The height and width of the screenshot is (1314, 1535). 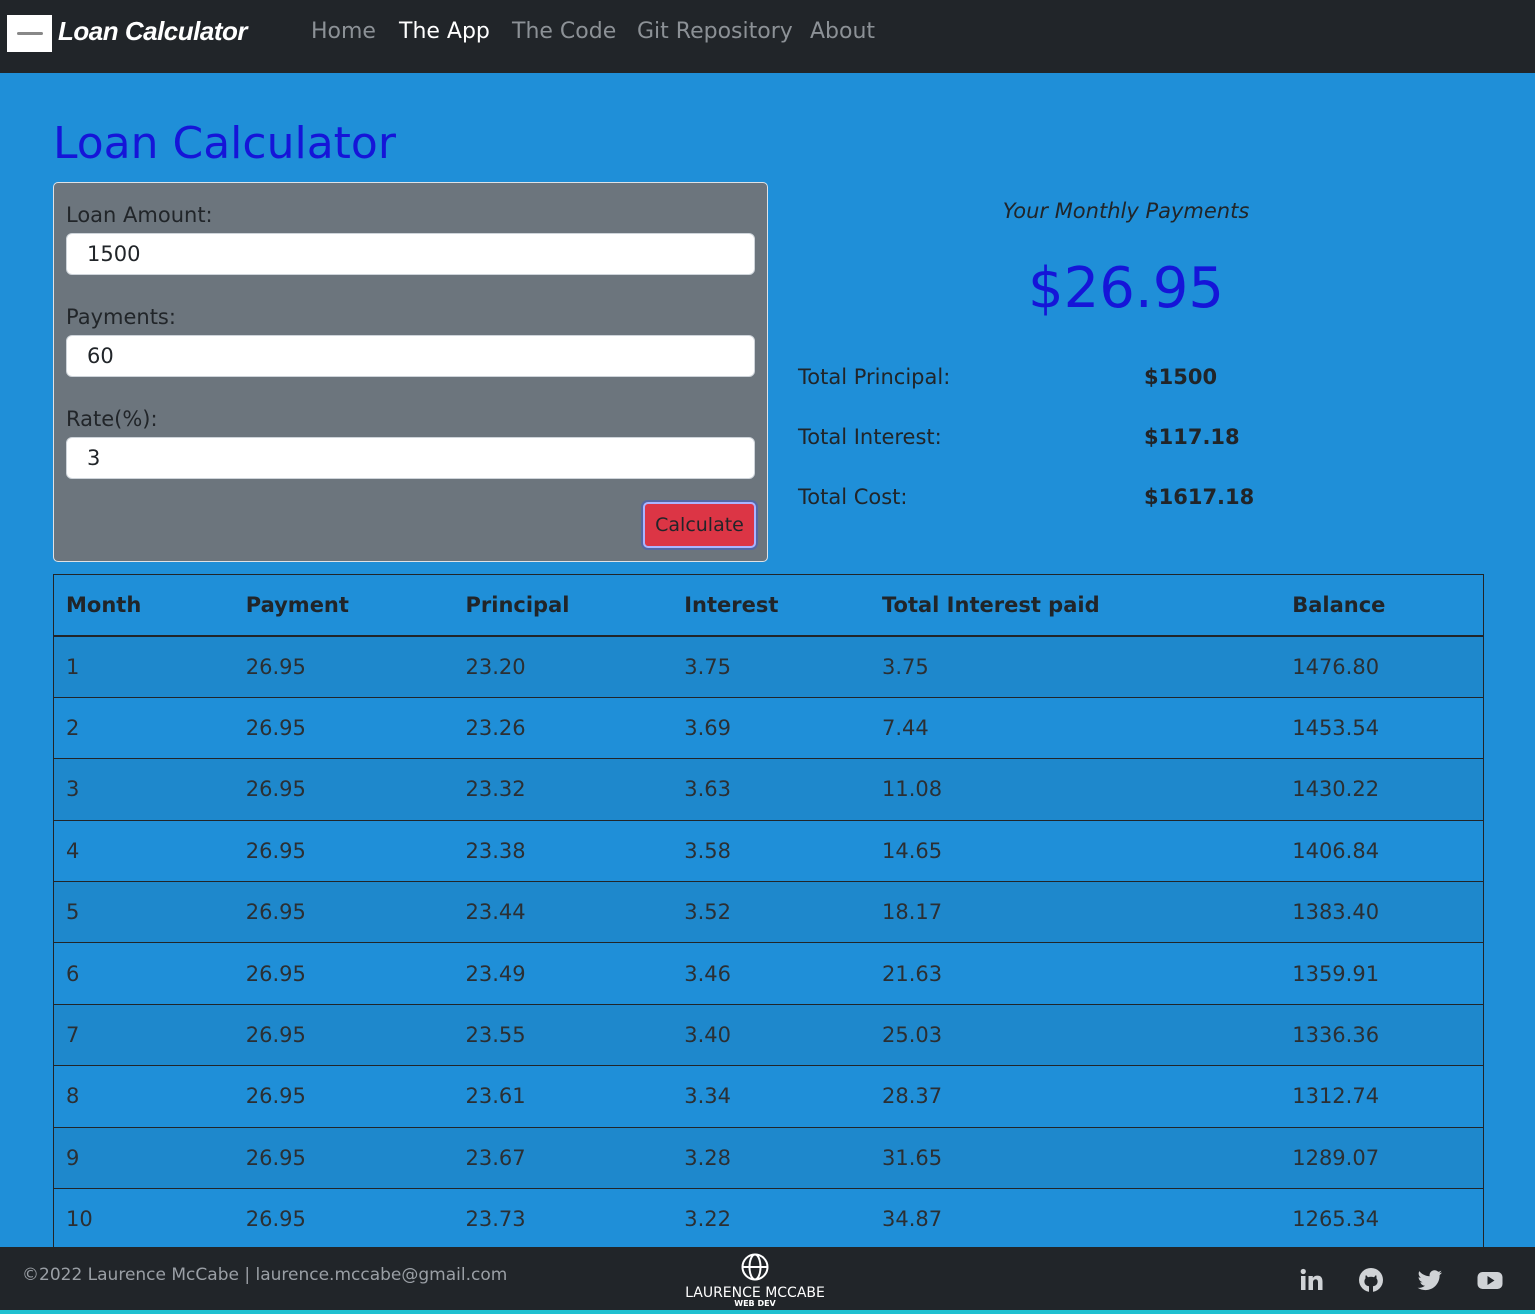 I want to click on header-balance: Balance, so click(x=1381, y=606).